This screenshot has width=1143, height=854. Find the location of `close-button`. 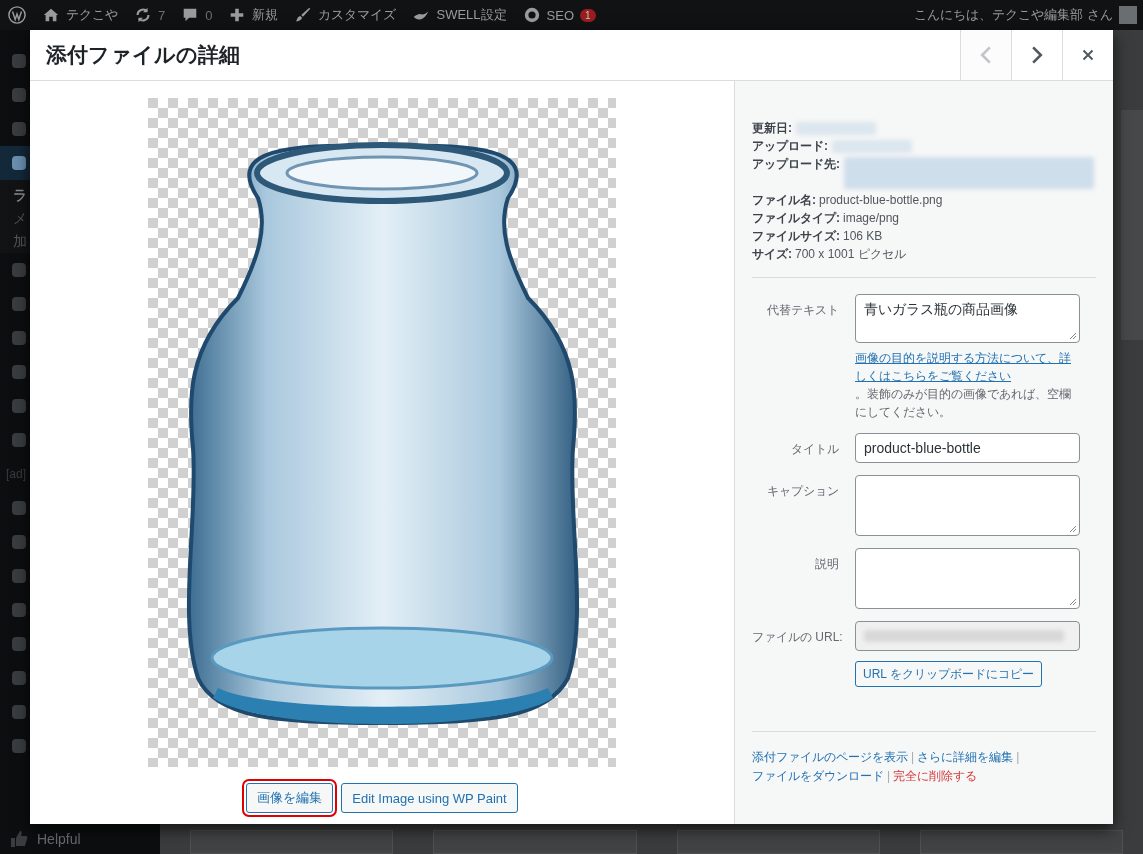

close-button is located at coordinates (1087, 55).